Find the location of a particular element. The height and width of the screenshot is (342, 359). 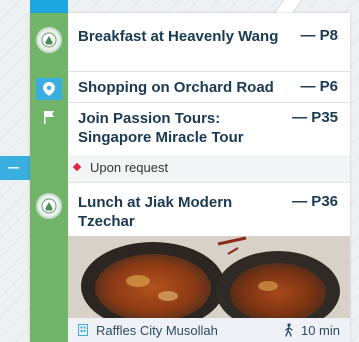

item-title: Lunch at Jiak Modern Tzechar is located at coordinates (155, 212).